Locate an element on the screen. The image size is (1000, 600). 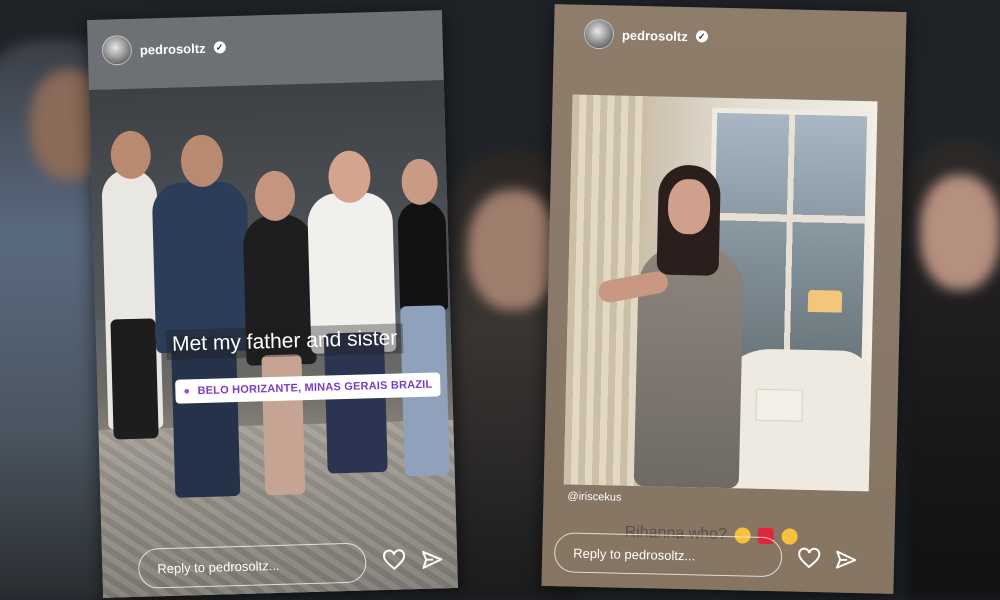
background-face-right is located at coordinates (960, 232).